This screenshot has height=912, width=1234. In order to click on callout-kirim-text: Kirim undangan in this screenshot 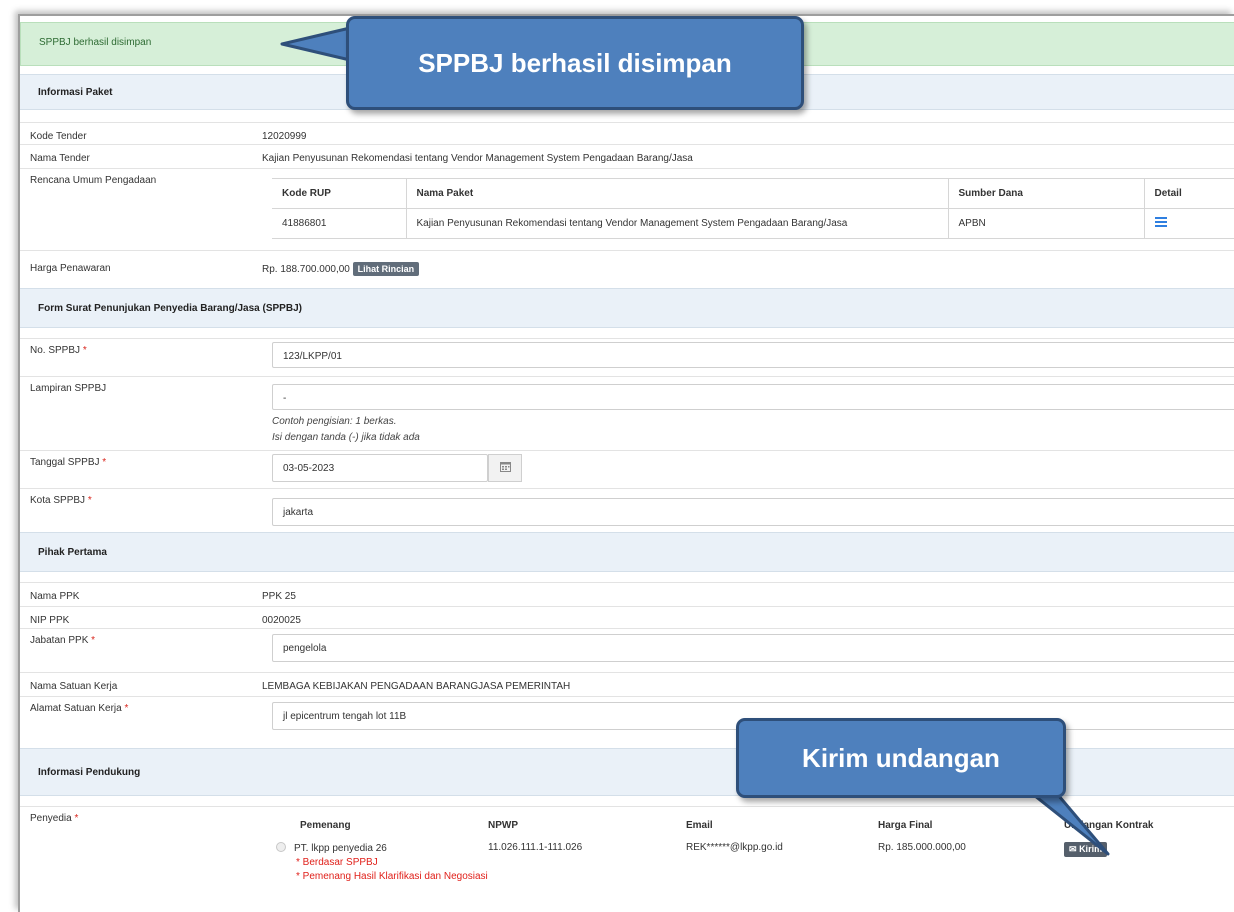, I will do `click(901, 757)`.